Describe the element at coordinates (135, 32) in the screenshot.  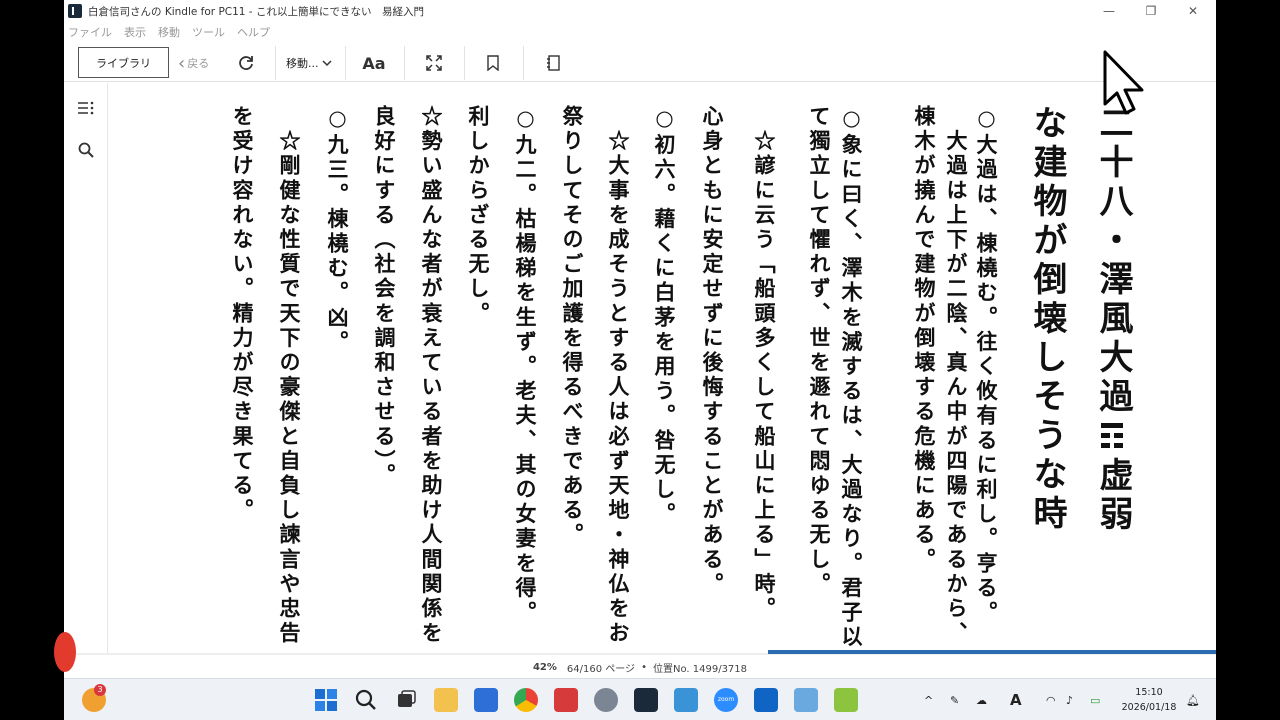
I see `menu-view: 表示` at that location.